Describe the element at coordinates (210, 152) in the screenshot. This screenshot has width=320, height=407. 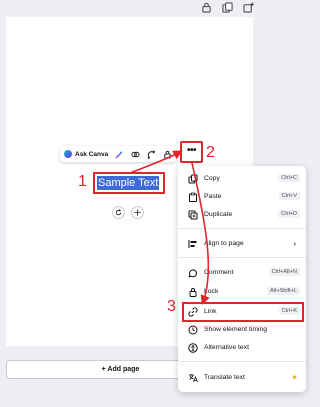
I see `annotation-step-2: 2` at that location.